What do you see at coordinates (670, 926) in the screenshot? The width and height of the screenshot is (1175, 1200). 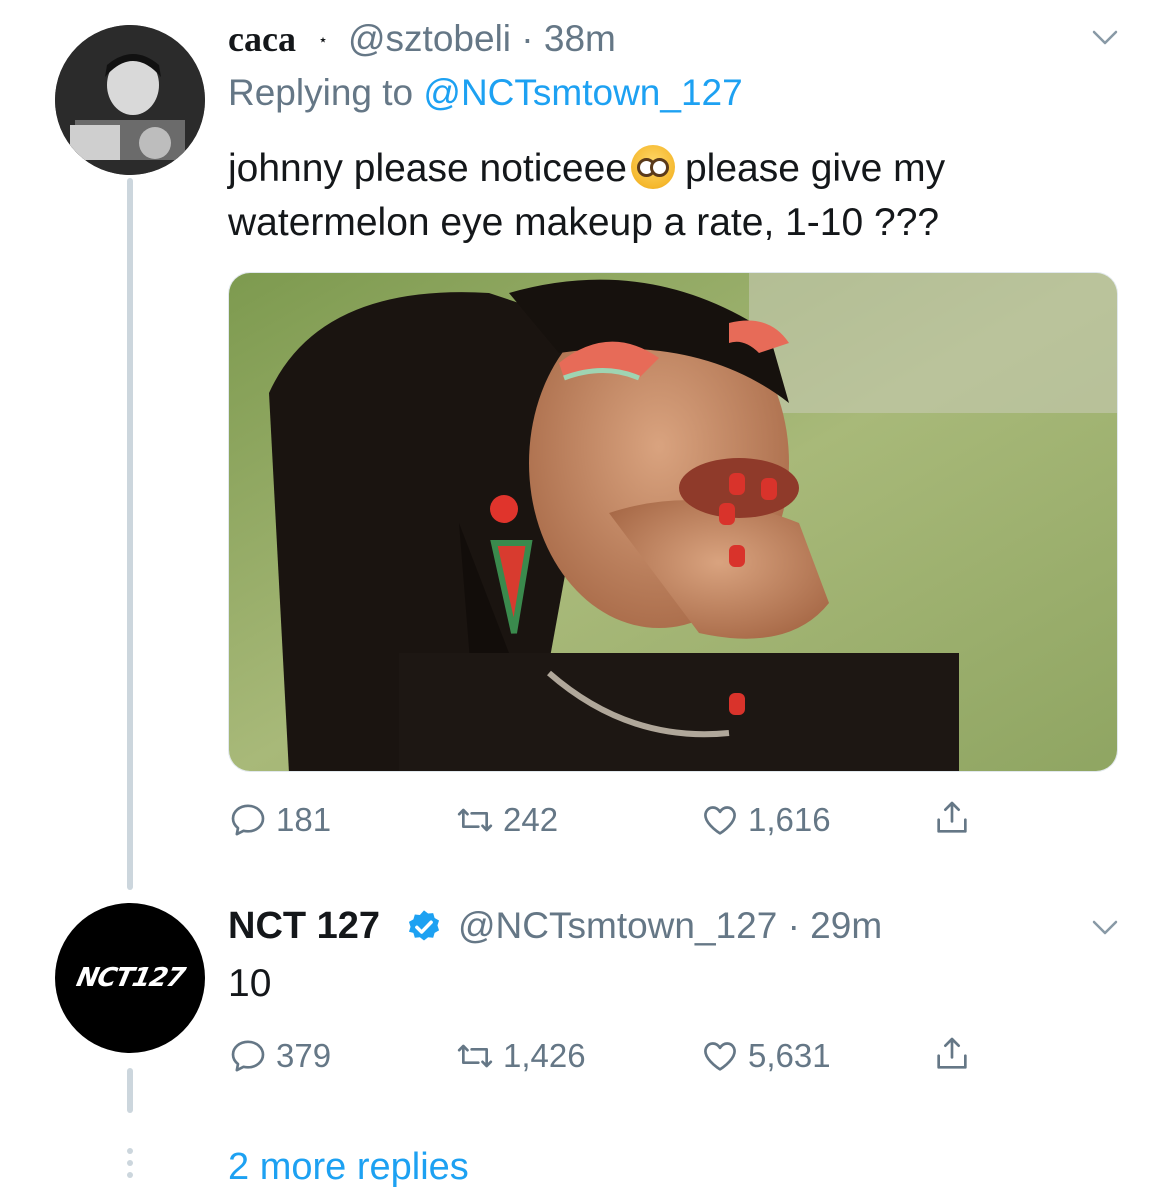 I see `handle-timestamp: @NCTsmtown_127 · 29m` at bounding box center [670, 926].